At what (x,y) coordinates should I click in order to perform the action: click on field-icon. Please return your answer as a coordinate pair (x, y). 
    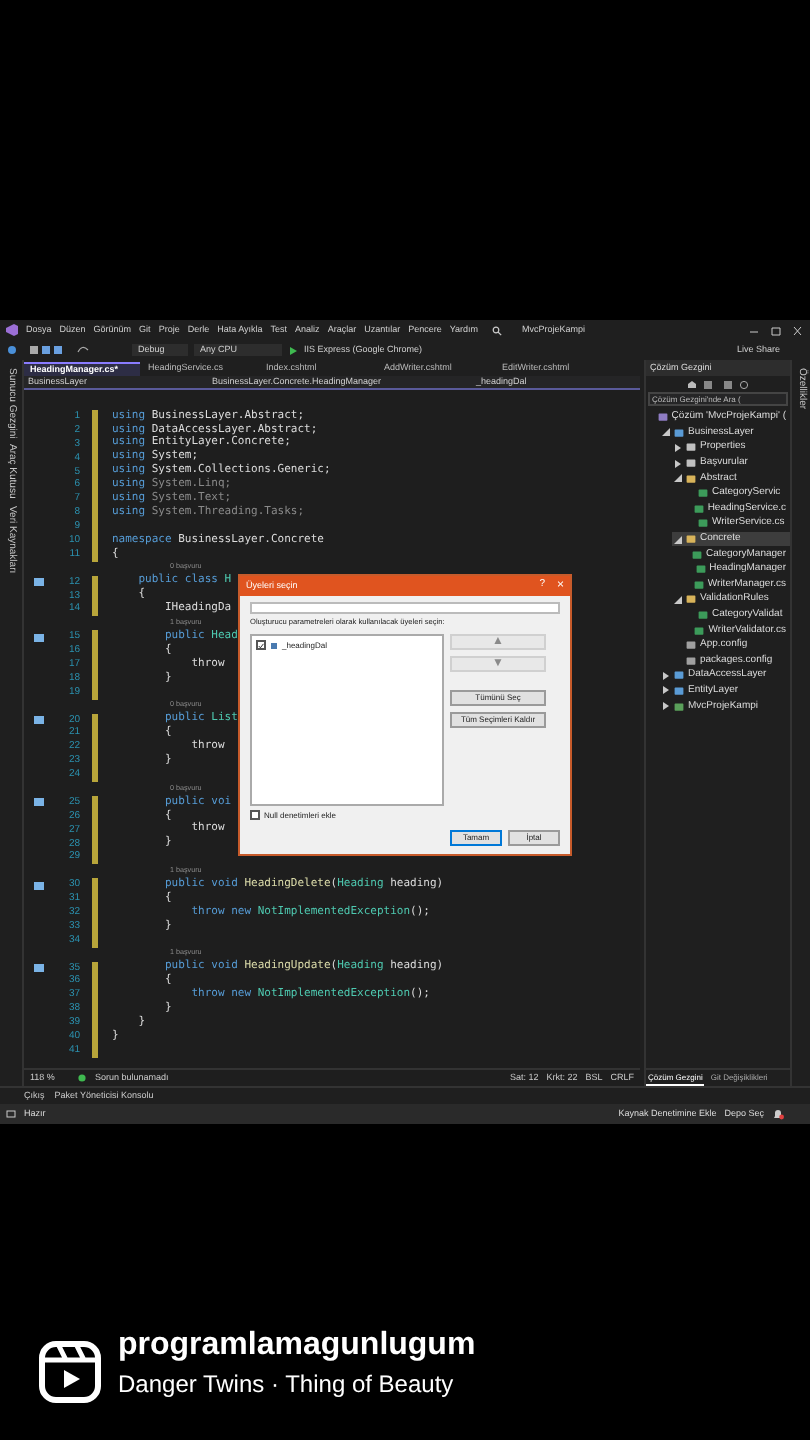
    Looking at the image, I should click on (274, 645).